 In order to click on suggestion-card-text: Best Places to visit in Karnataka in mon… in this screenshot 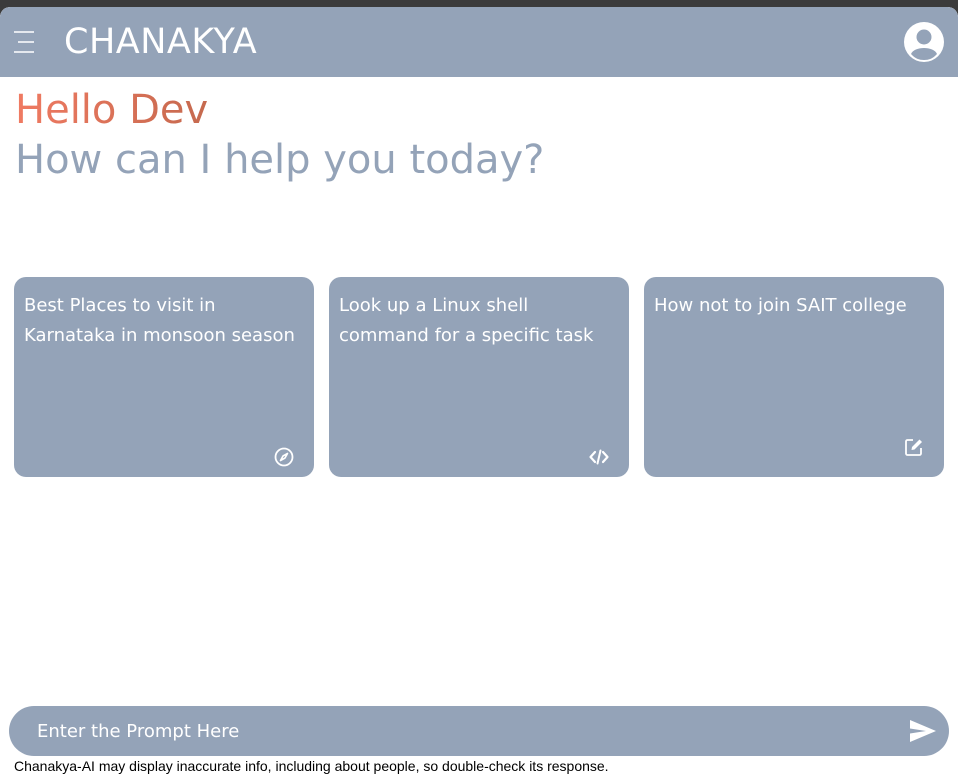, I will do `click(159, 320)`.